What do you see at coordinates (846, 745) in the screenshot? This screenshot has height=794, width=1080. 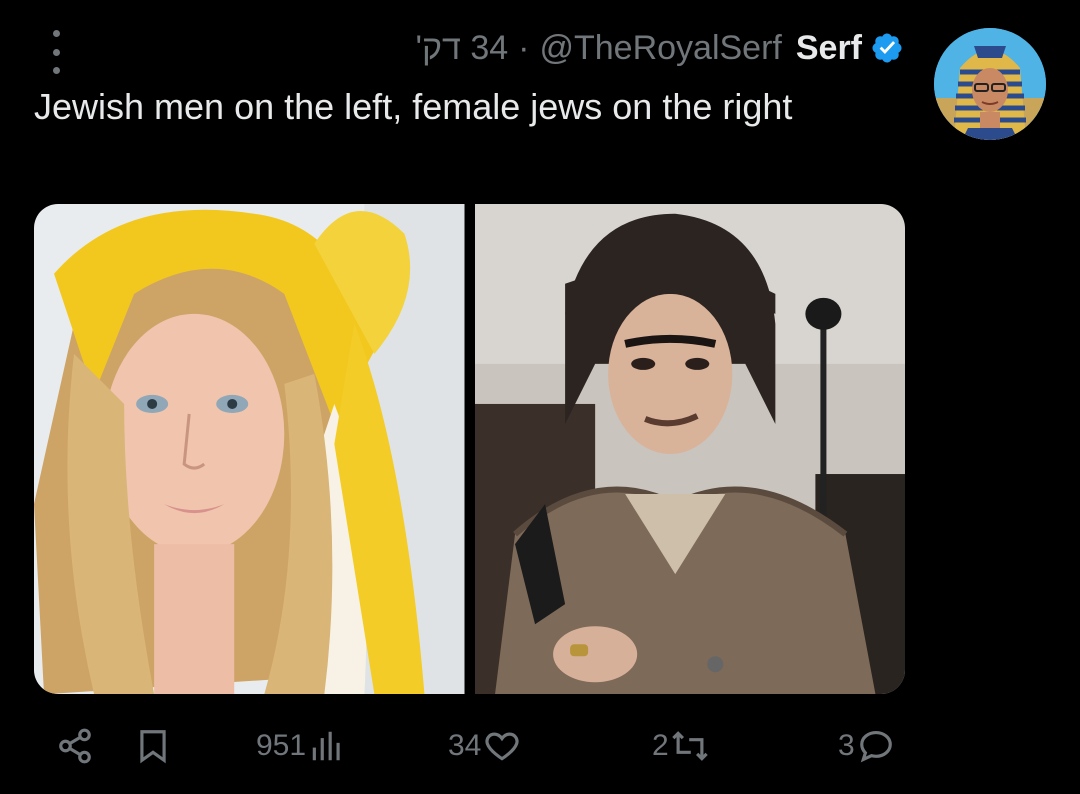 I see `reply-count: 3` at bounding box center [846, 745].